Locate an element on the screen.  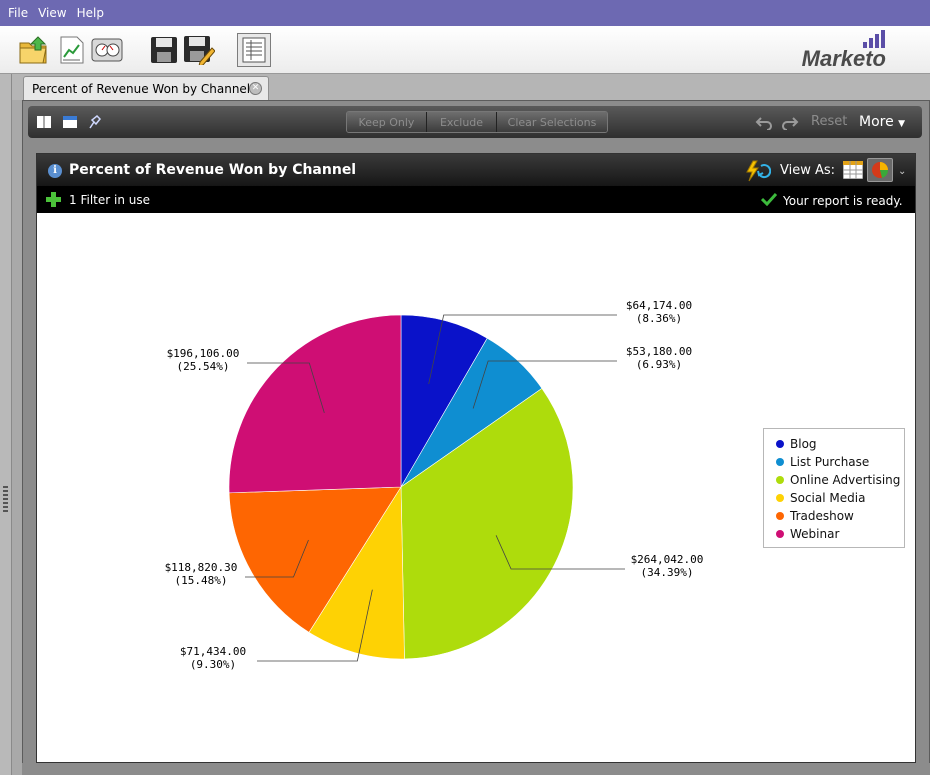
slice-value-label: $71,434.00 is located at coordinates (213, 651).